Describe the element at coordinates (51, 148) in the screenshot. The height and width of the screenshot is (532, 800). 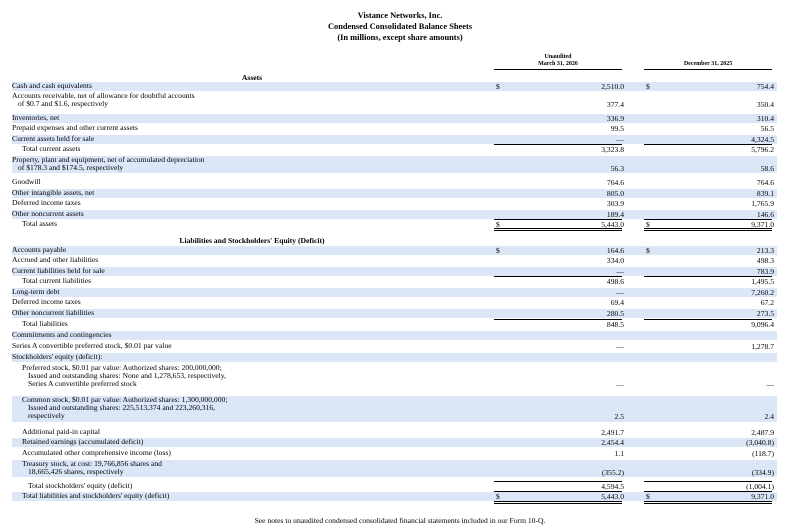
I see `row-label-line: Total current assets` at that location.